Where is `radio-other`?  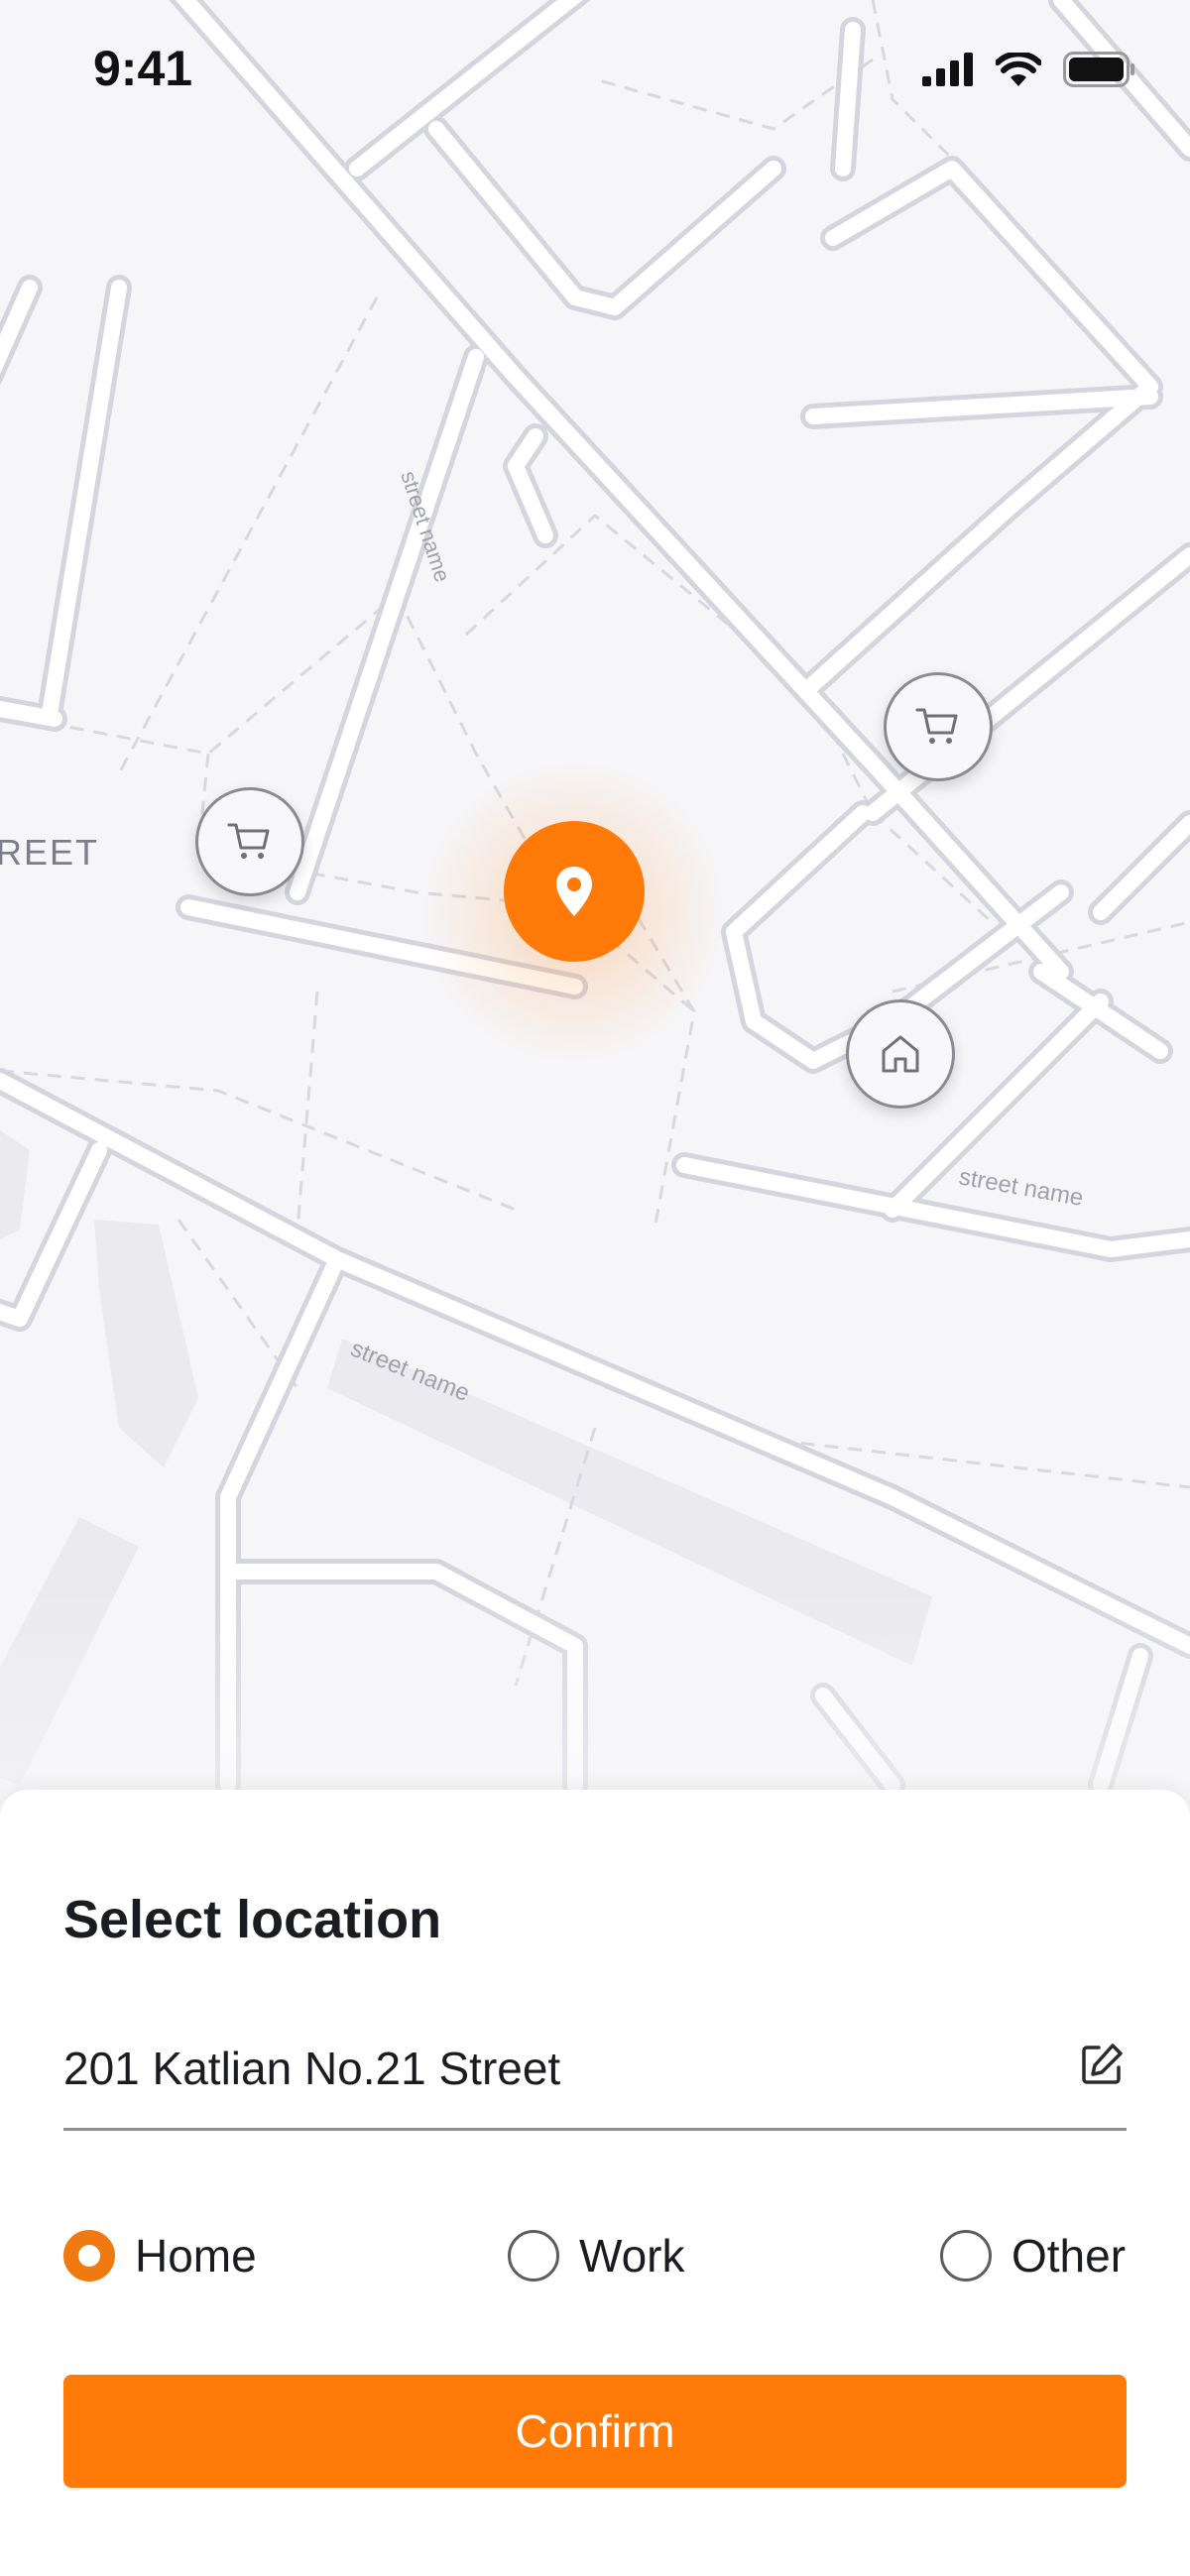
radio-other is located at coordinates (966, 2256).